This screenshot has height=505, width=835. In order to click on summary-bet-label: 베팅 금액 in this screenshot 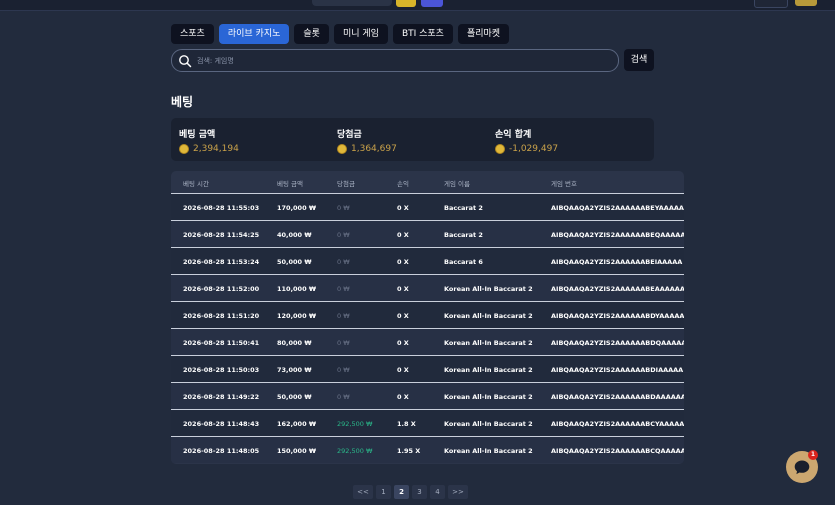, I will do `click(197, 135)`.